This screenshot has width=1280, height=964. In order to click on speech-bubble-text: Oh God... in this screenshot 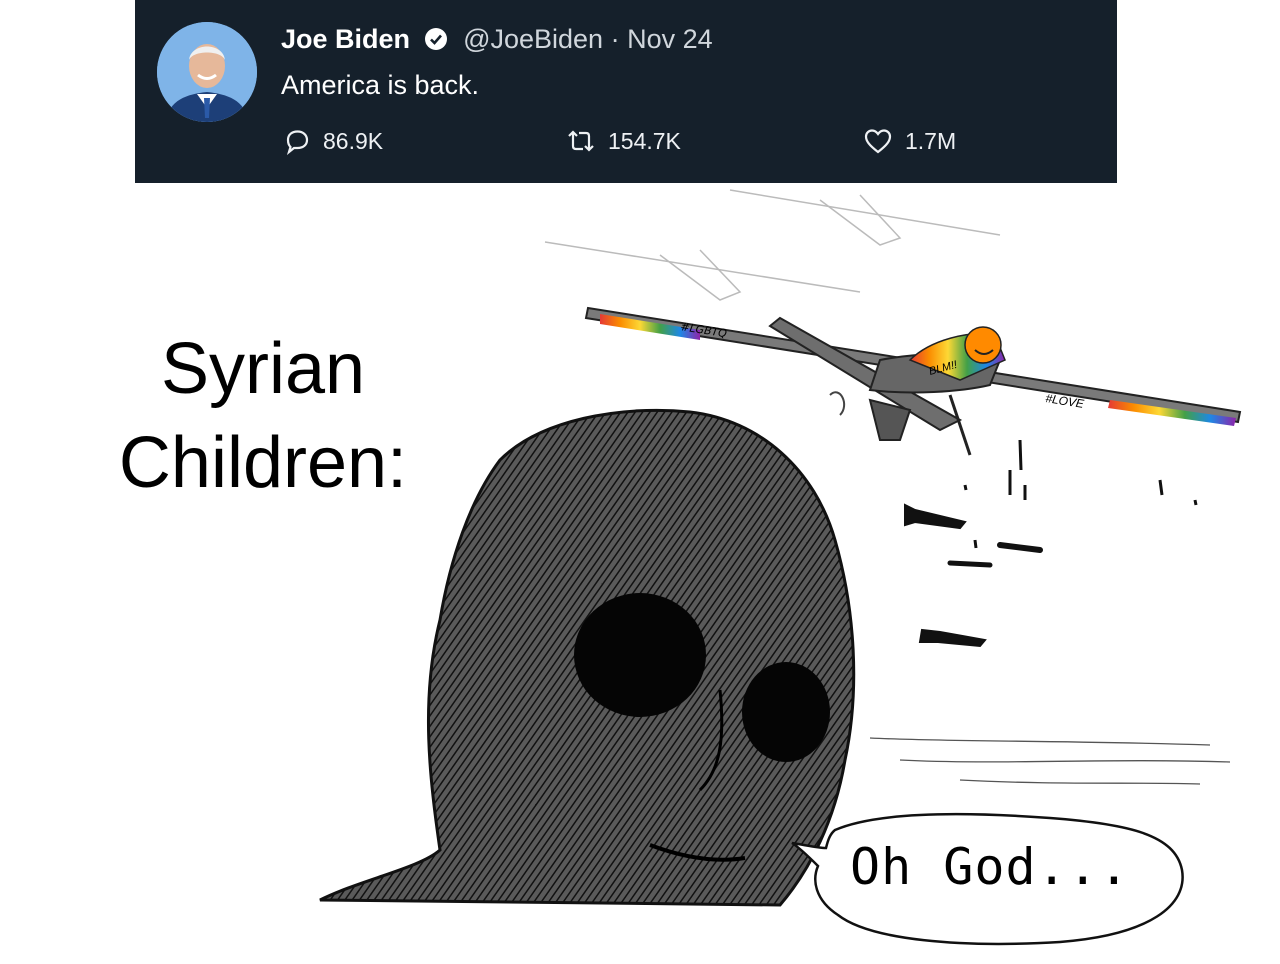, I will do `click(990, 867)`.